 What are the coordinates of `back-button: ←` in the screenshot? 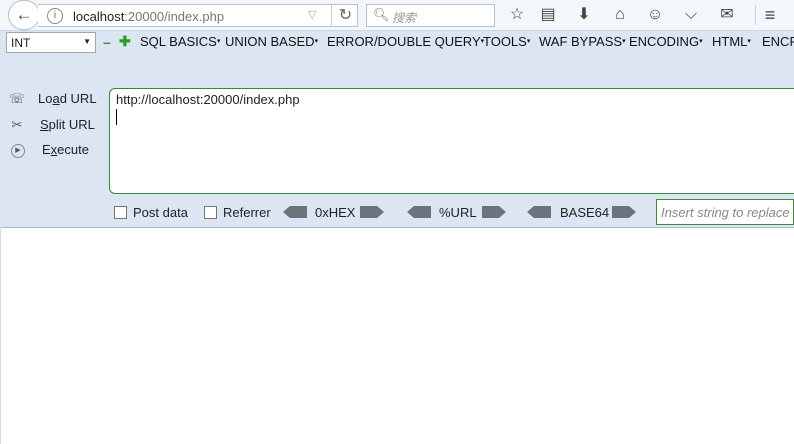 It's located at (24, 15).